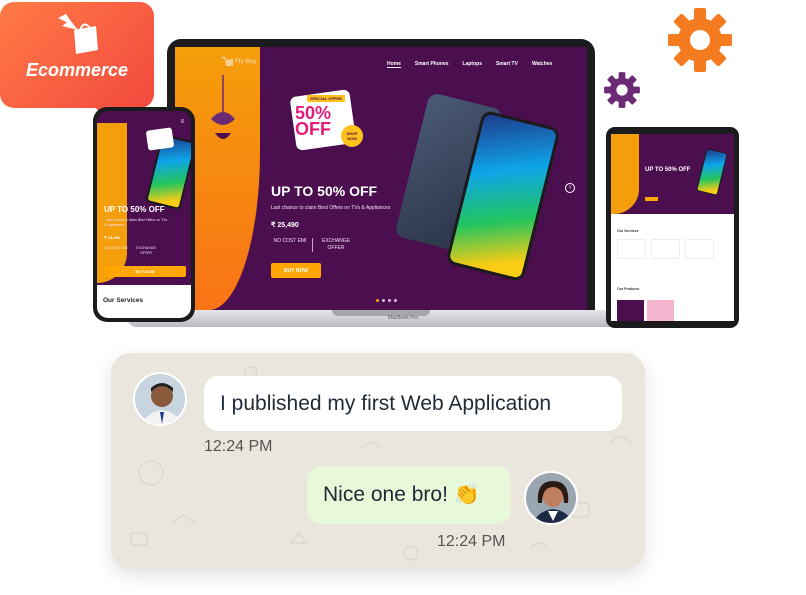 The width and height of the screenshot is (806, 595). I want to click on brand-name: Fly Buy, so click(246, 62).